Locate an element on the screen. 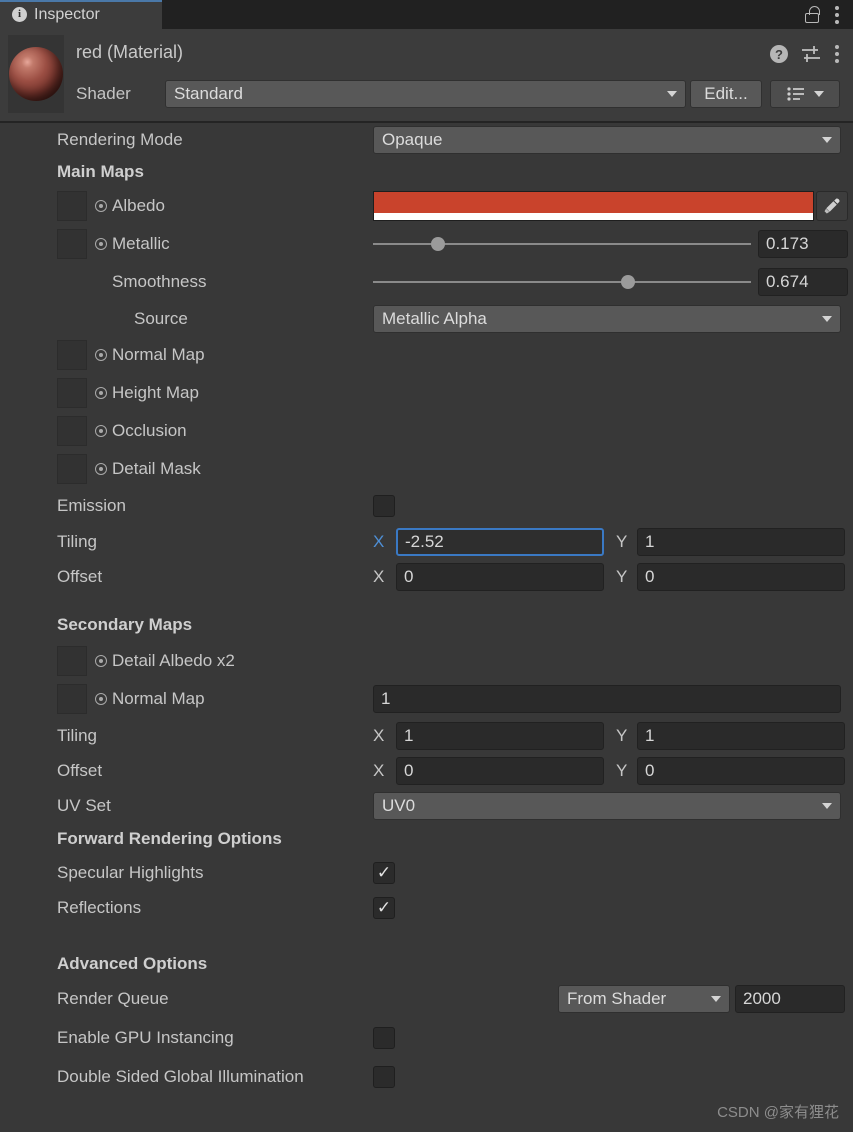 This screenshot has height=1132, width=853. specular-highlights-checkbox: ✓ is located at coordinates (384, 872).